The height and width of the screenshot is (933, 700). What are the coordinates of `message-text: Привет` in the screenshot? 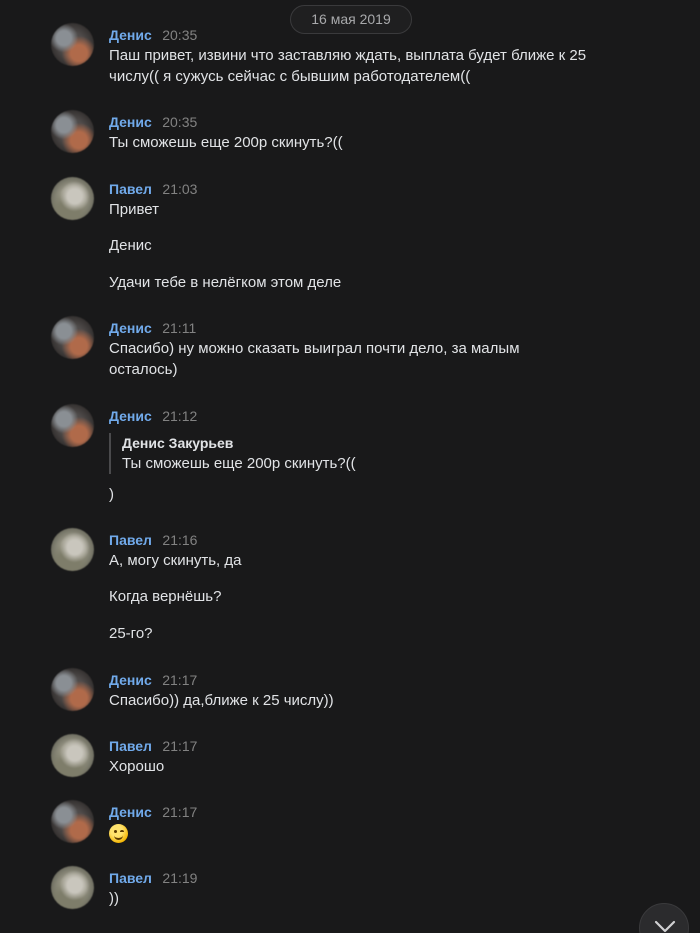 It's located at (134, 209).